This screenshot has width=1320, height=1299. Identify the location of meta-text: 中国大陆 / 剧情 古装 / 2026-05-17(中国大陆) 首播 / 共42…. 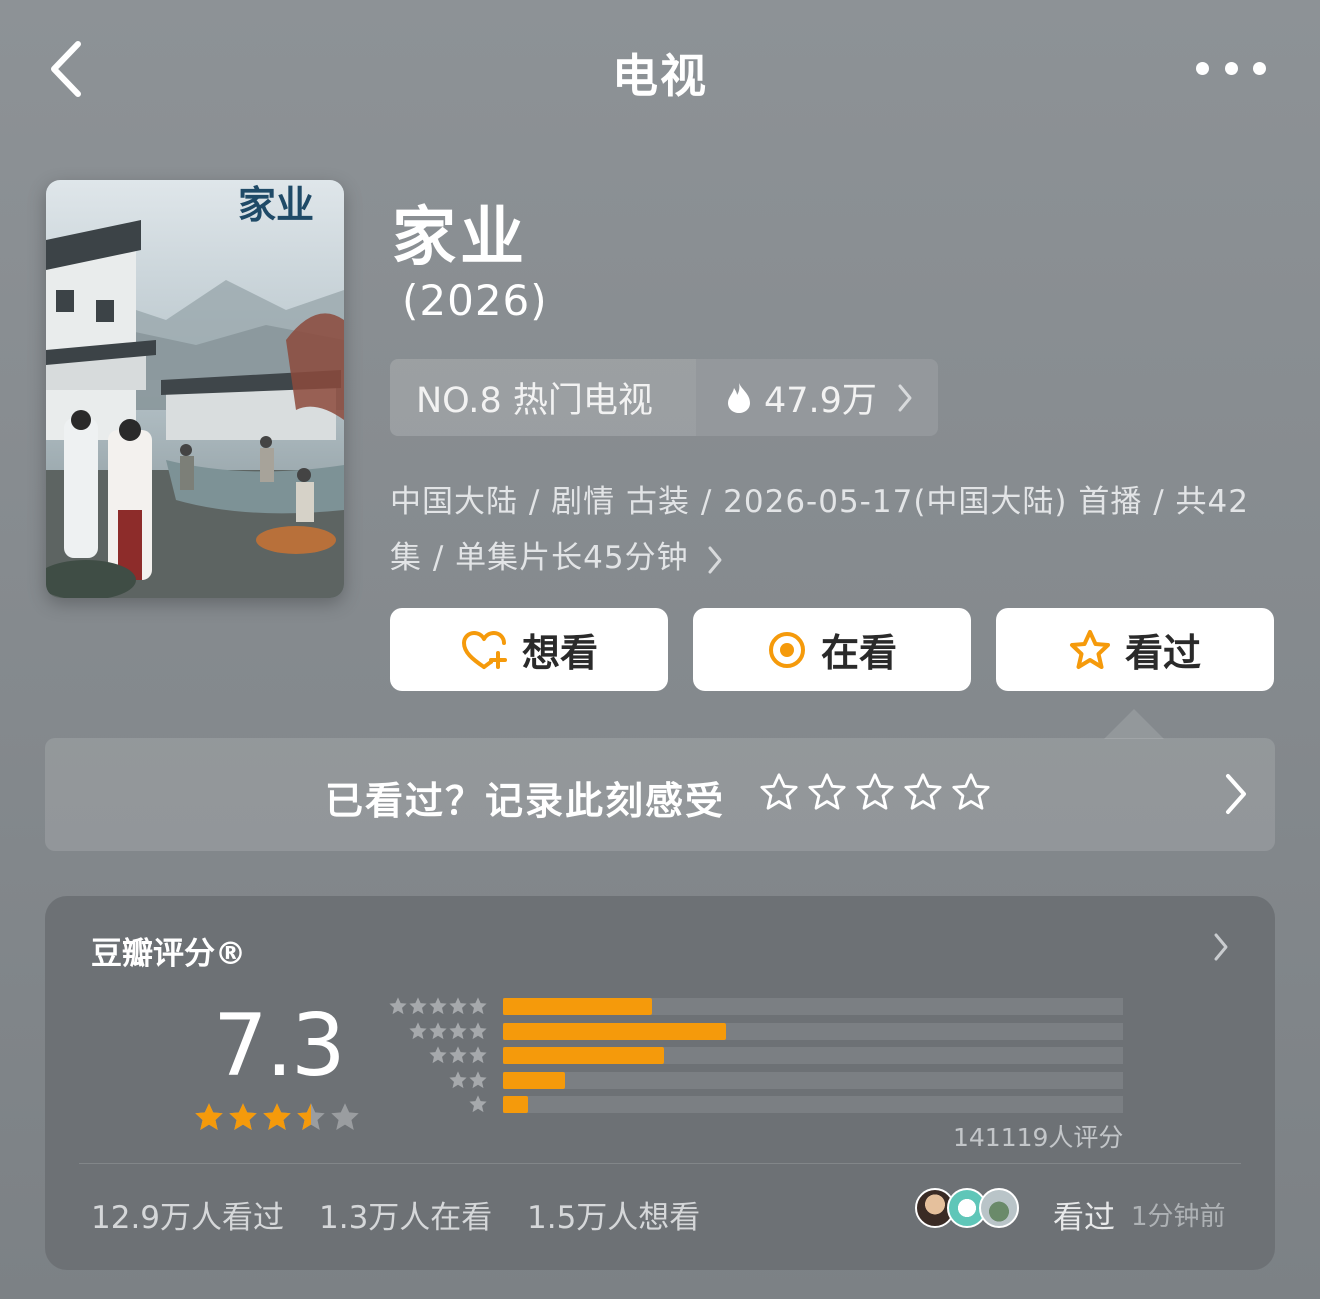
(819, 530).